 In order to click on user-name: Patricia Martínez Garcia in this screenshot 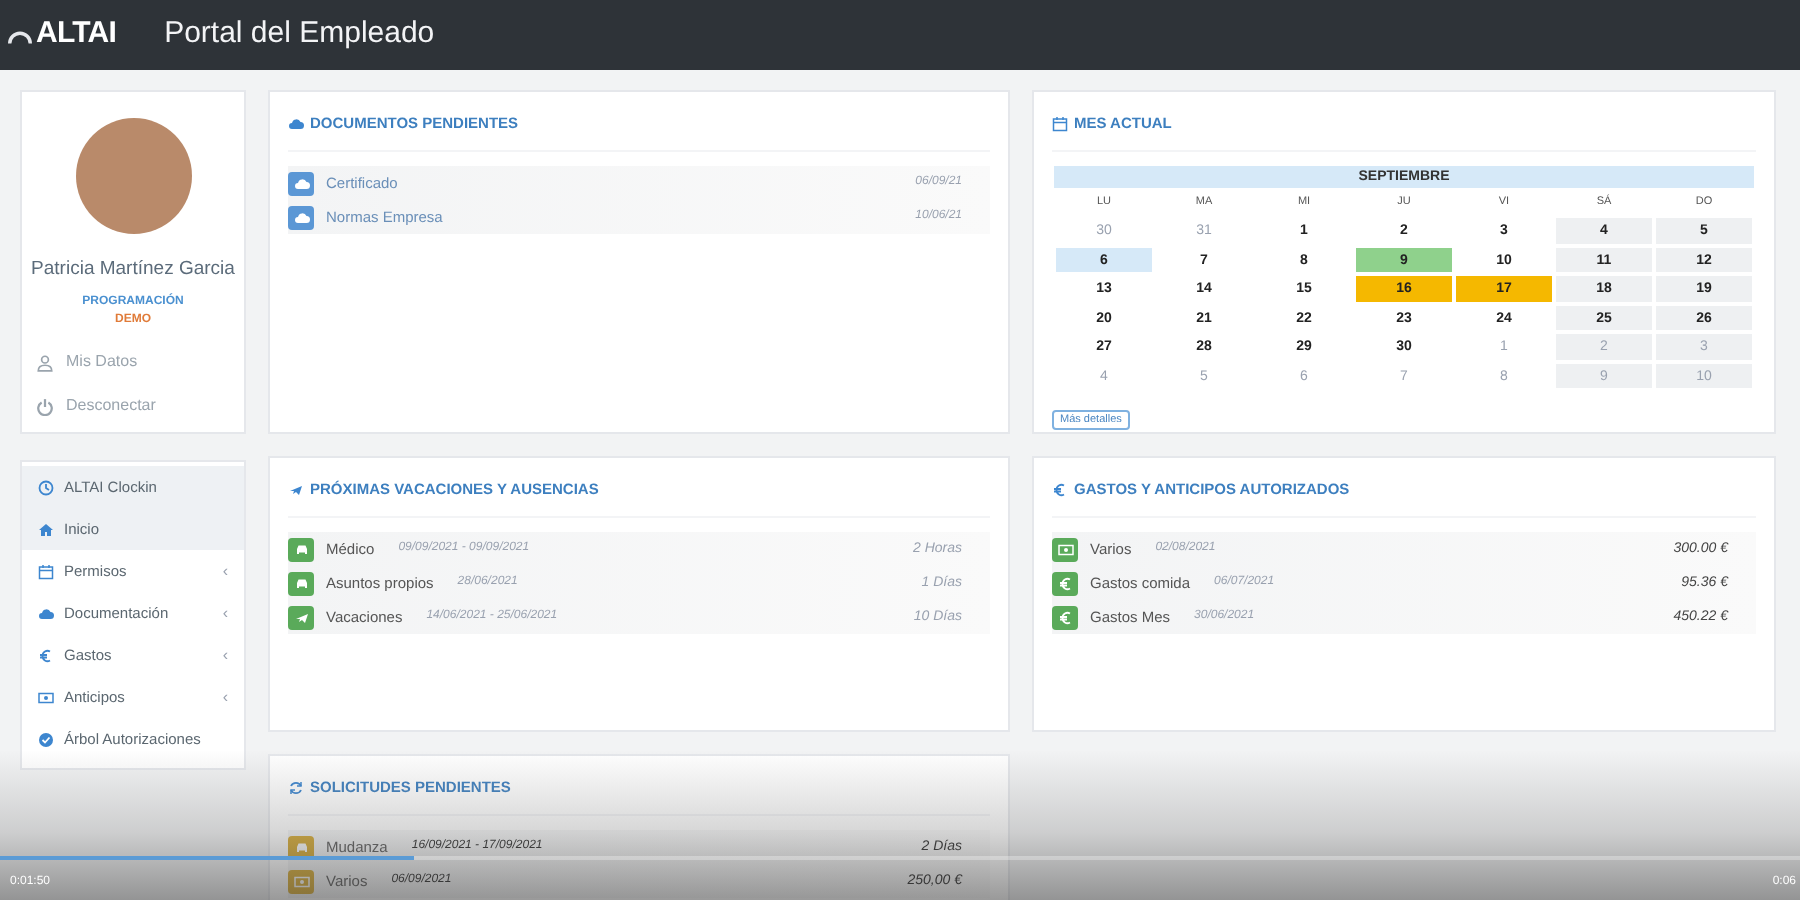, I will do `click(133, 270)`.